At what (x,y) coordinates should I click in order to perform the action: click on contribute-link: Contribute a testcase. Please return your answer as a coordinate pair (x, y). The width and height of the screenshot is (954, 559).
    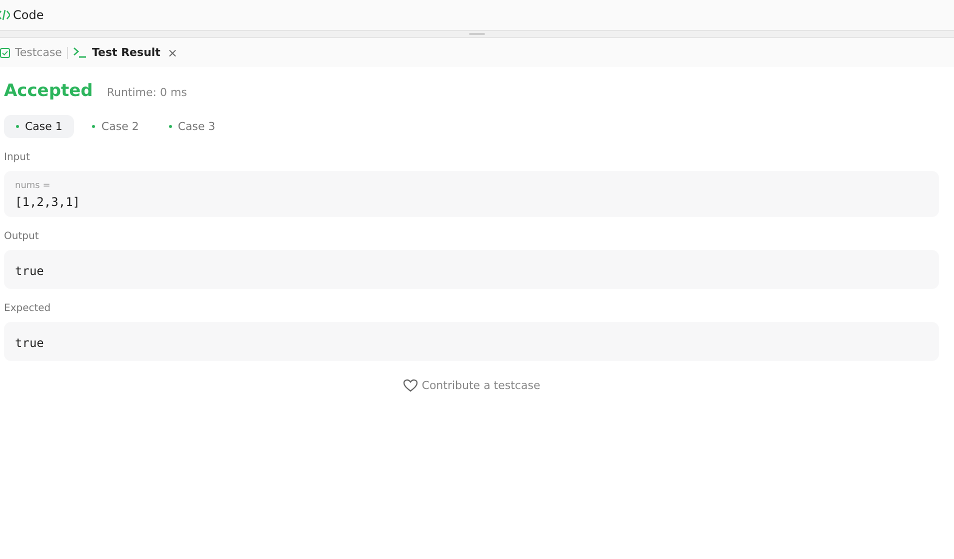
    Looking at the image, I should click on (471, 385).